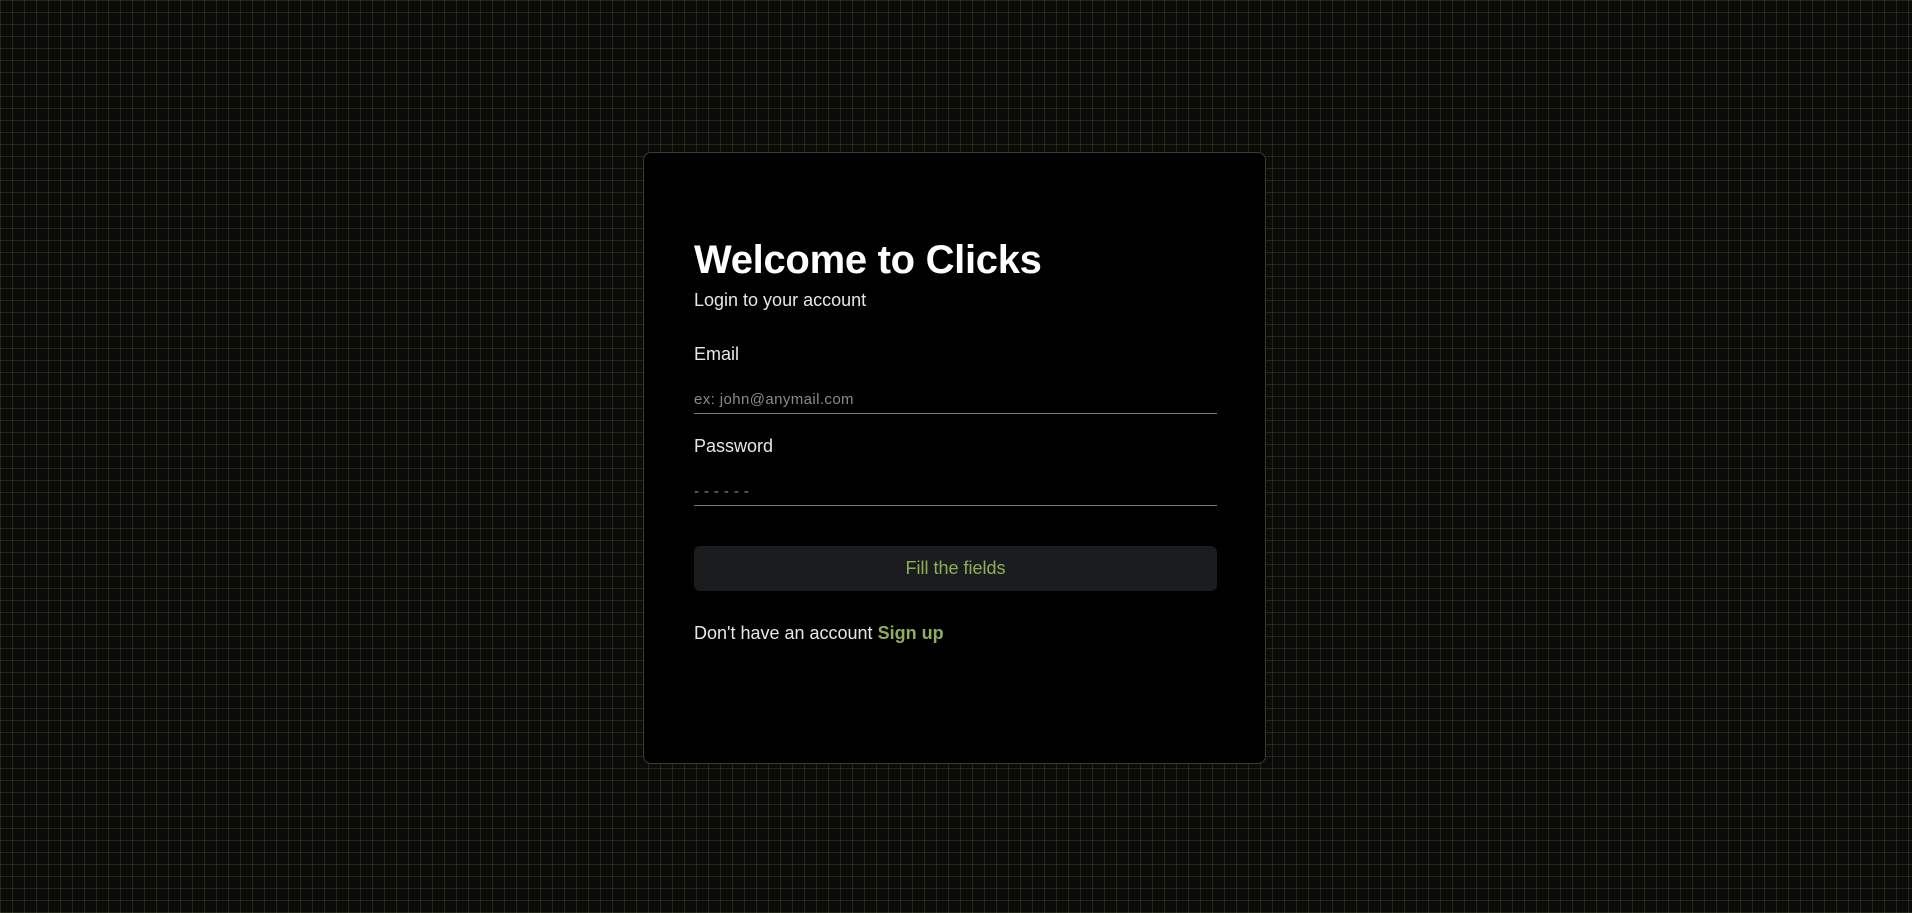 This screenshot has width=1912, height=913. I want to click on page-subtitle: Login to your account, so click(780, 300).